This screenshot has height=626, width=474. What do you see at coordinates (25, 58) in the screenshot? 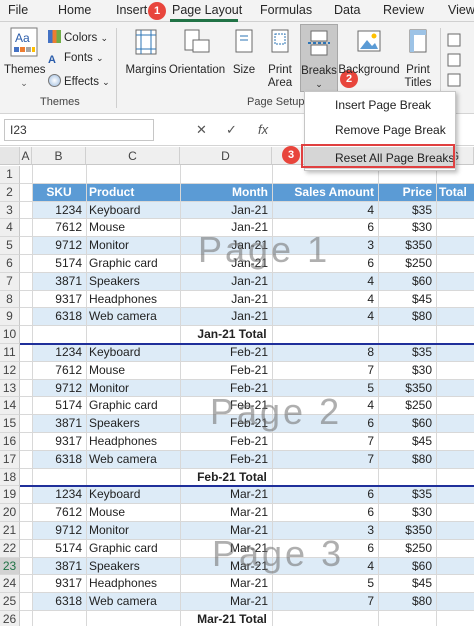
I see `themes-button: Aa Themes ⌄` at bounding box center [25, 58].